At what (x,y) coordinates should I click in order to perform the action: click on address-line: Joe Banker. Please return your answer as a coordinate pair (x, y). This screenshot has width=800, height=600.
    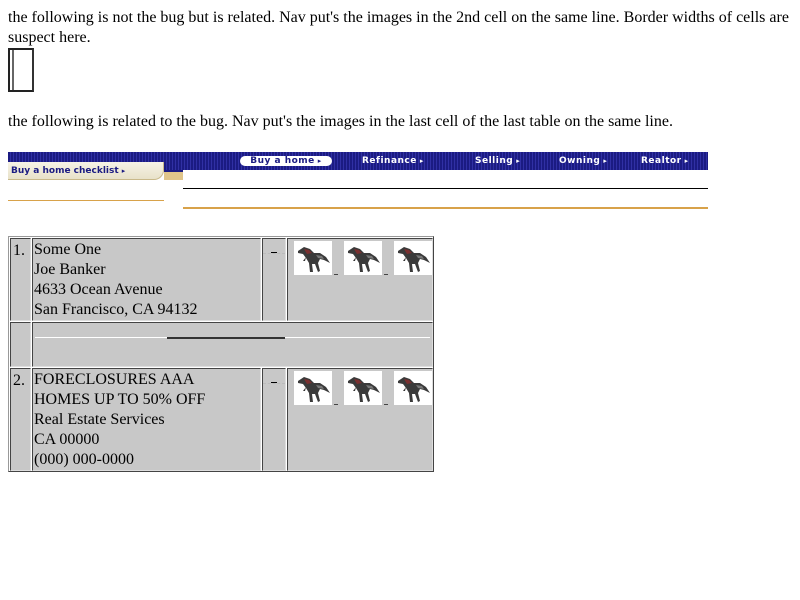
    Looking at the image, I should click on (70, 269).